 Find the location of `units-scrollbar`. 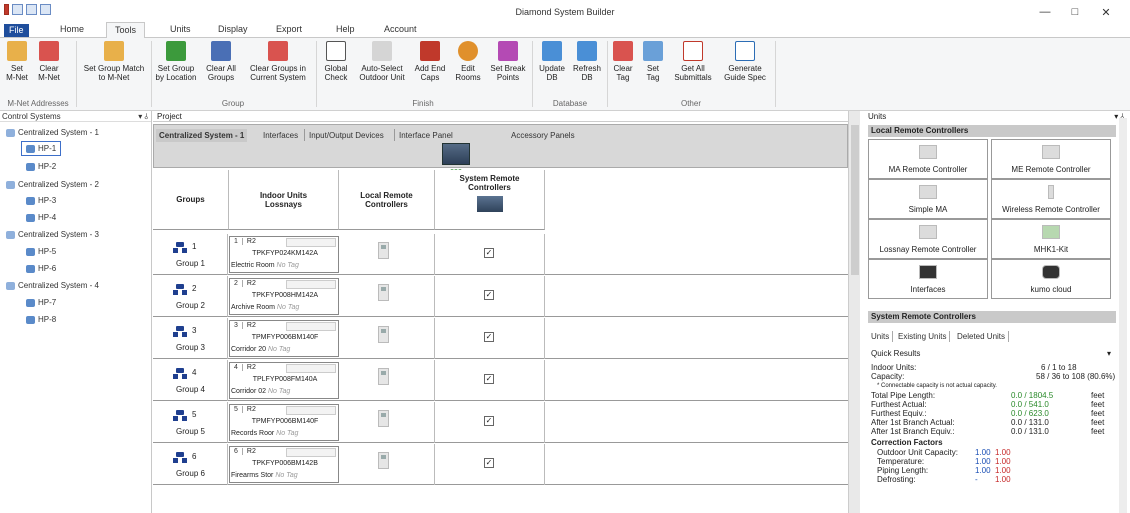

units-scrollbar is located at coordinates (1123, 315).